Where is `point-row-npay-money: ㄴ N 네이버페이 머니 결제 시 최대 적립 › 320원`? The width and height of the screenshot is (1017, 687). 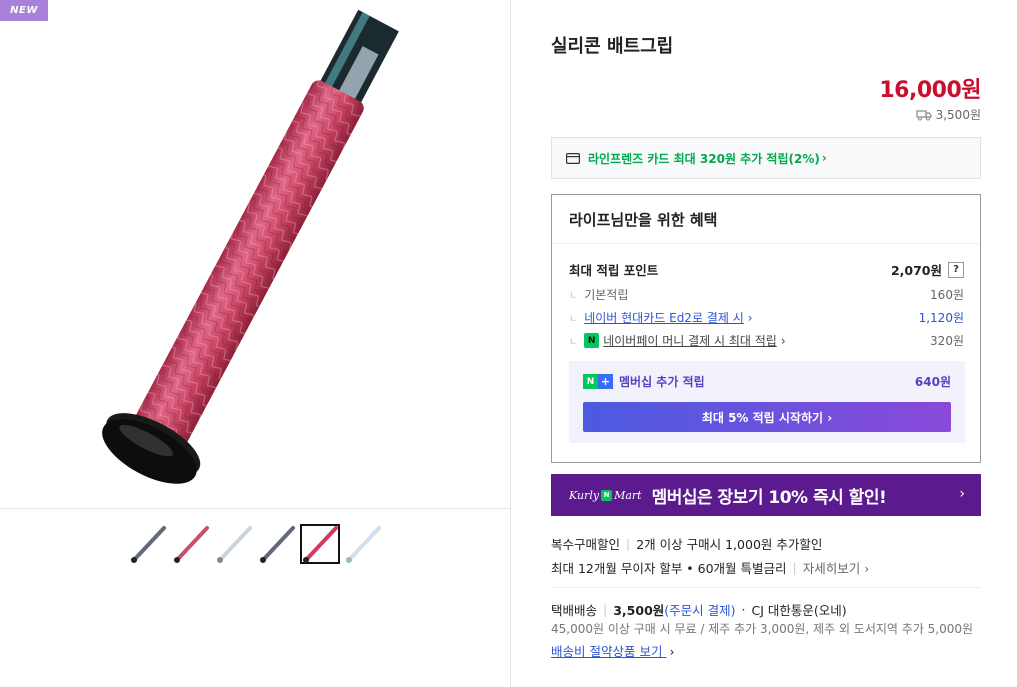
point-row-npay-money: ㄴ N 네이버페이 머니 결제 시 최대 적립 › 320원 is located at coordinates (766, 340).